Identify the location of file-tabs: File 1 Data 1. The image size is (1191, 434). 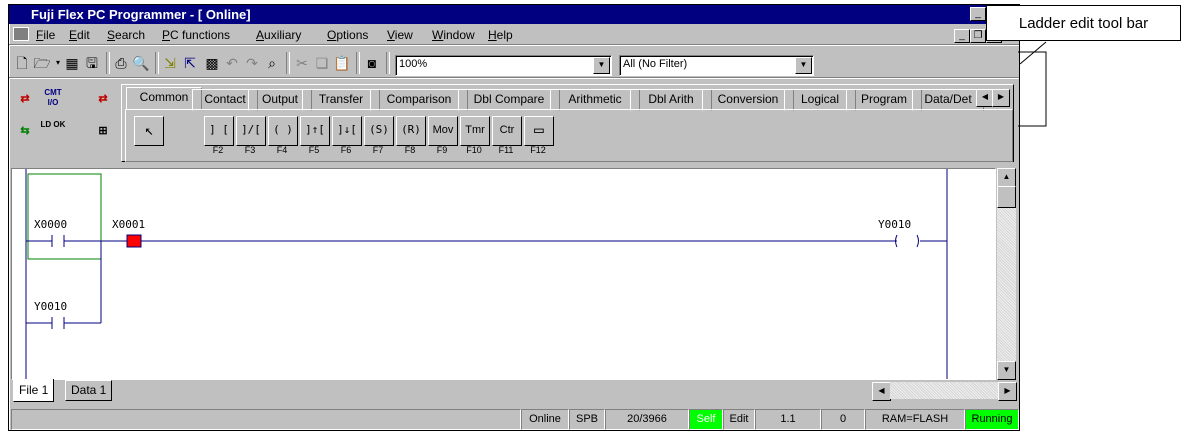
(441, 390).